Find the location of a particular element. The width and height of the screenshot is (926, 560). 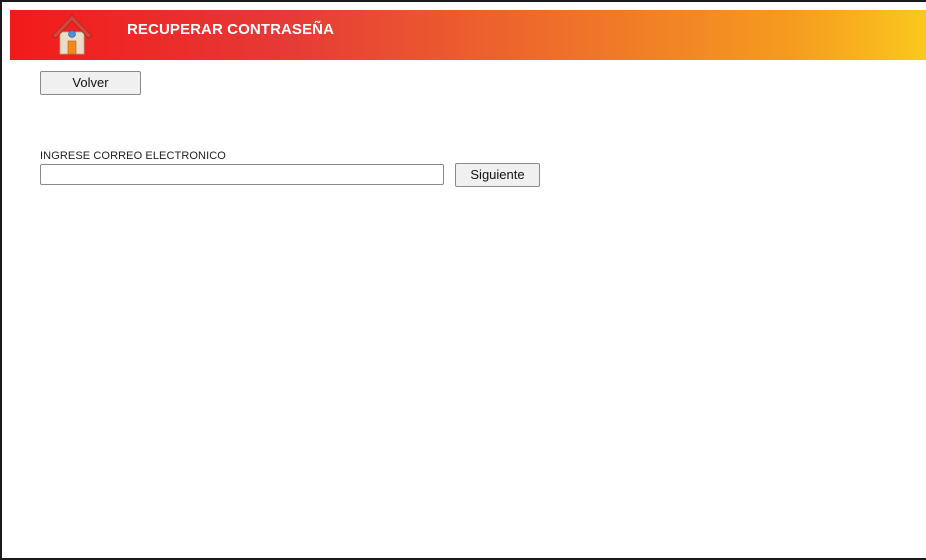

home-icon is located at coordinates (72, 34).